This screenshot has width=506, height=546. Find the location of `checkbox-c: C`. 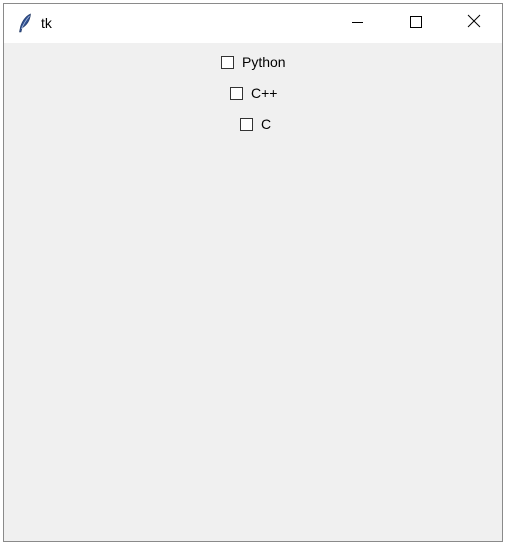

checkbox-c: C is located at coordinates (255, 124).